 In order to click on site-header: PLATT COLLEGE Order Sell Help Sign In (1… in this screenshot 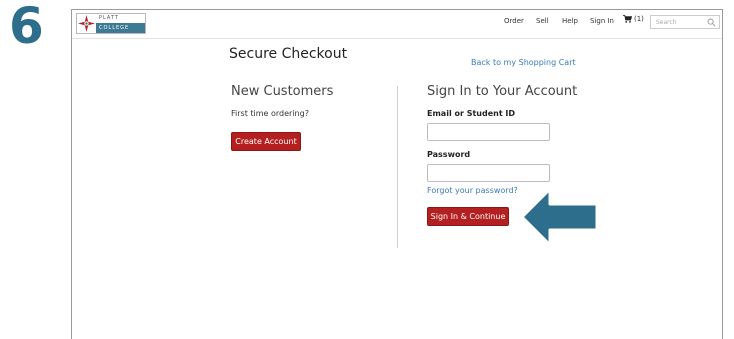, I will do `click(397, 24)`.